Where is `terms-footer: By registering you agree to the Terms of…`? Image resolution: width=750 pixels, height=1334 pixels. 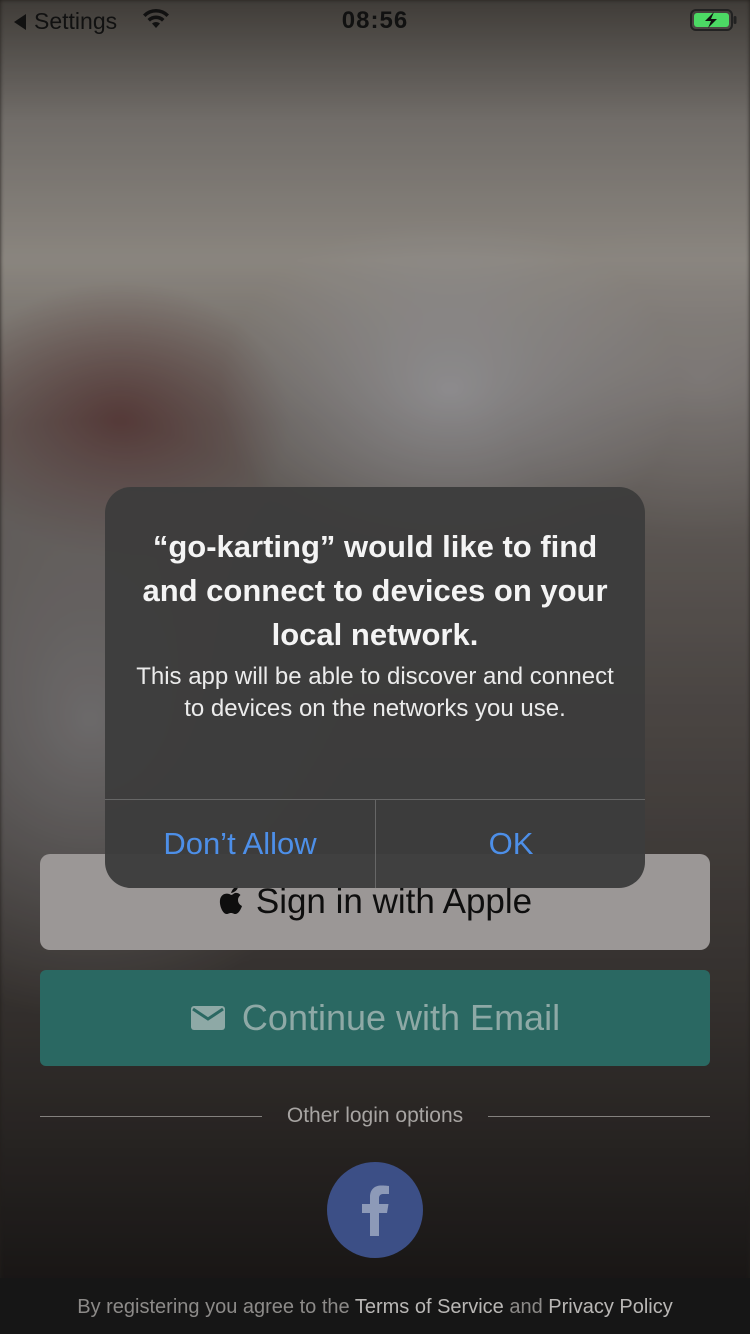 terms-footer: By registering you agree to the Terms of… is located at coordinates (375, 1306).